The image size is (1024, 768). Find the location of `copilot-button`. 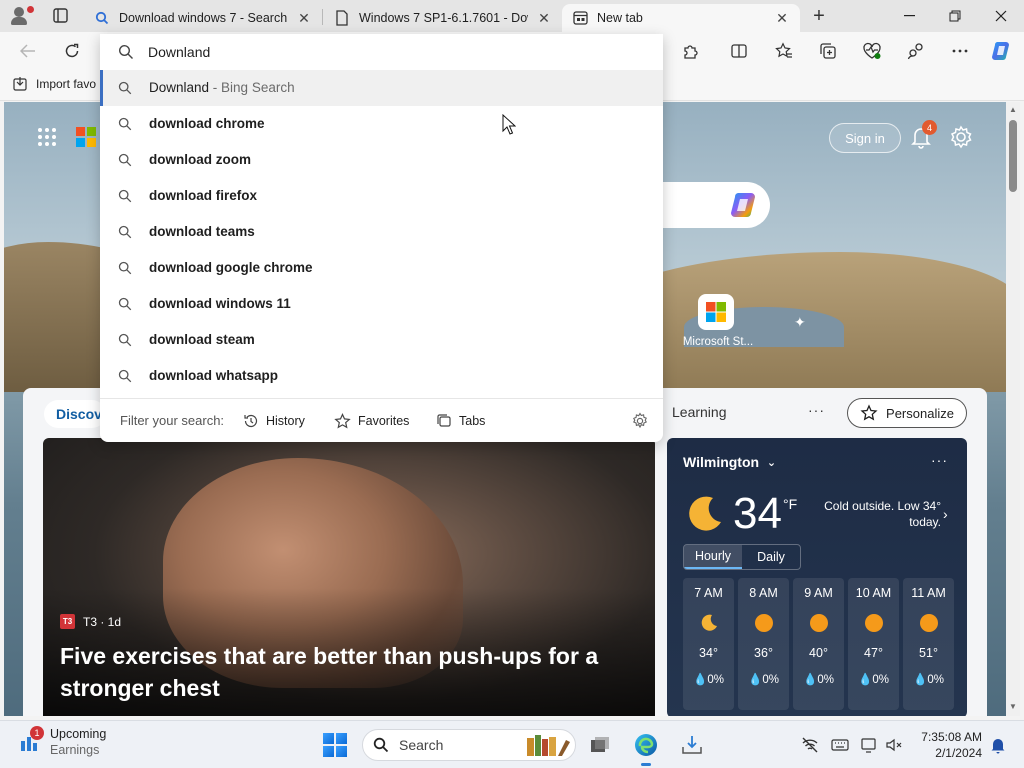

copilot-button is located at coordinates (1002, 51).